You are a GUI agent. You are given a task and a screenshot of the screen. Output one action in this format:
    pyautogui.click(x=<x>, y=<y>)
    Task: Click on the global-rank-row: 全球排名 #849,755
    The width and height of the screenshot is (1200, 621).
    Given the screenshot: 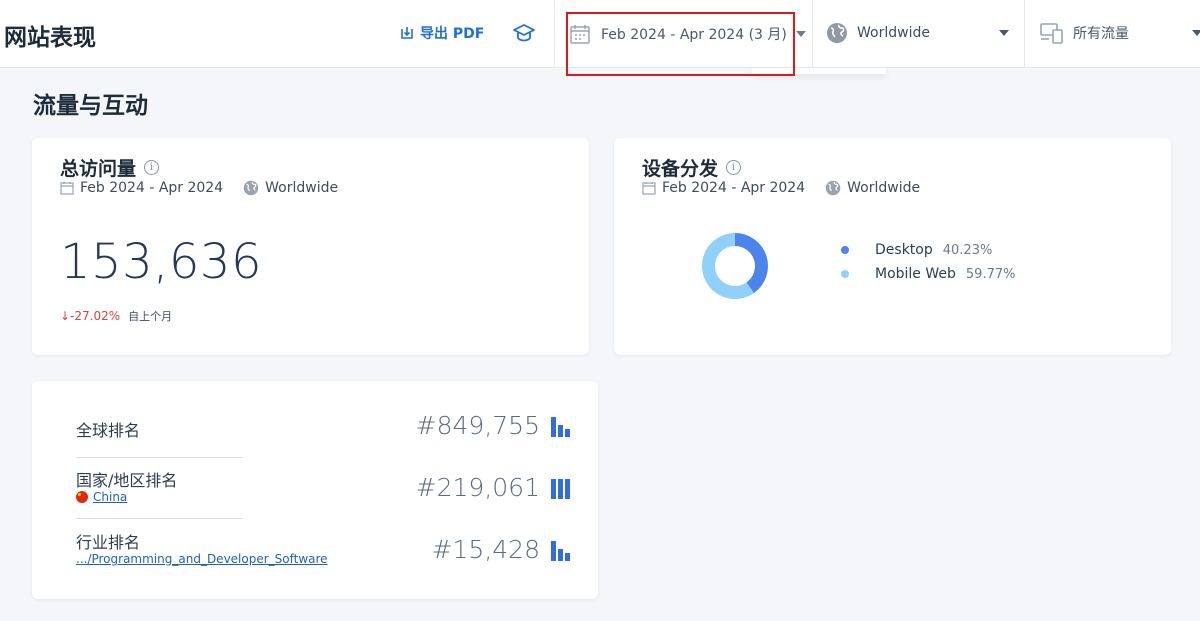 What is the action you would take?
    pyautogui.click(x=323, y=428)
    